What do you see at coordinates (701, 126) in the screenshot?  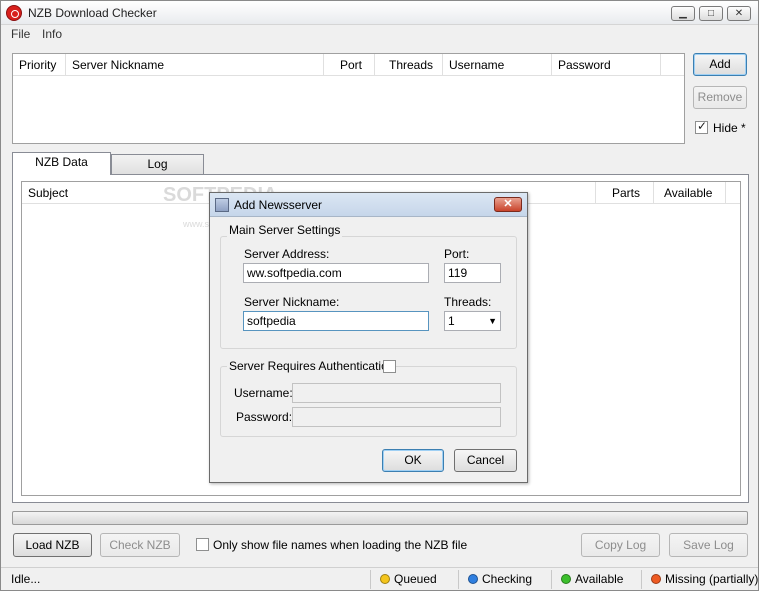 I see `hide-checkbox` at bounding box center [701, 126].